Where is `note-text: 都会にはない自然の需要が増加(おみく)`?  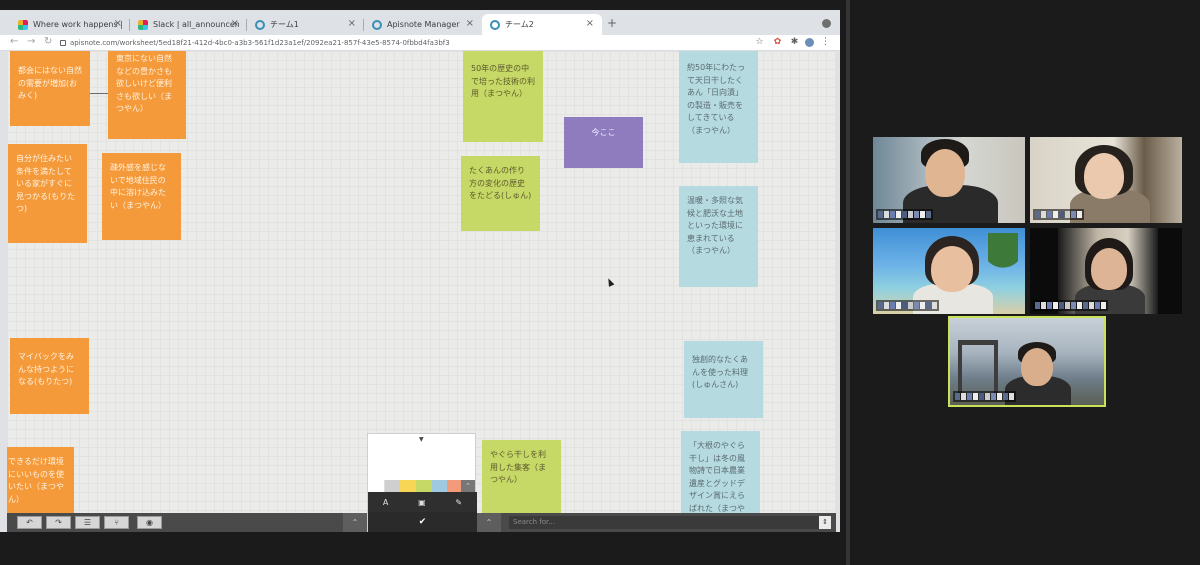
note-text: 都会にはない自然の需要が増加(おみく) is located at coordinates (50, 83).